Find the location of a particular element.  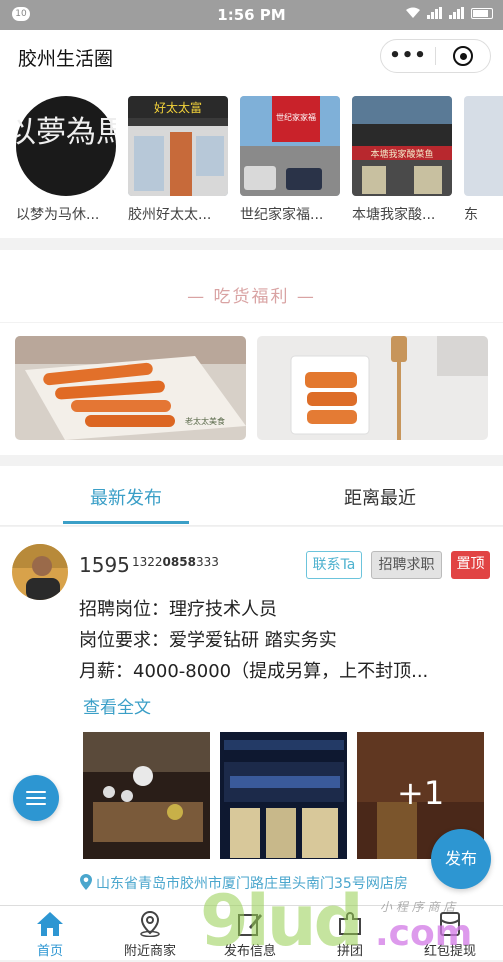

tabbar-publish: 发布信息 is located at coordinates (250, 934).